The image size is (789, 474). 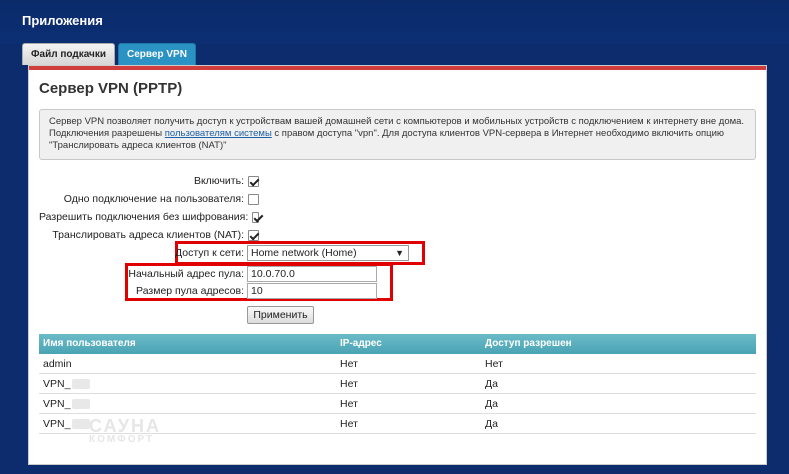 What do you see at coordinates (122, 439) in the screenshot?
I see `watermark-line2: КОМФОРТ` at bounding box center [122, 439].